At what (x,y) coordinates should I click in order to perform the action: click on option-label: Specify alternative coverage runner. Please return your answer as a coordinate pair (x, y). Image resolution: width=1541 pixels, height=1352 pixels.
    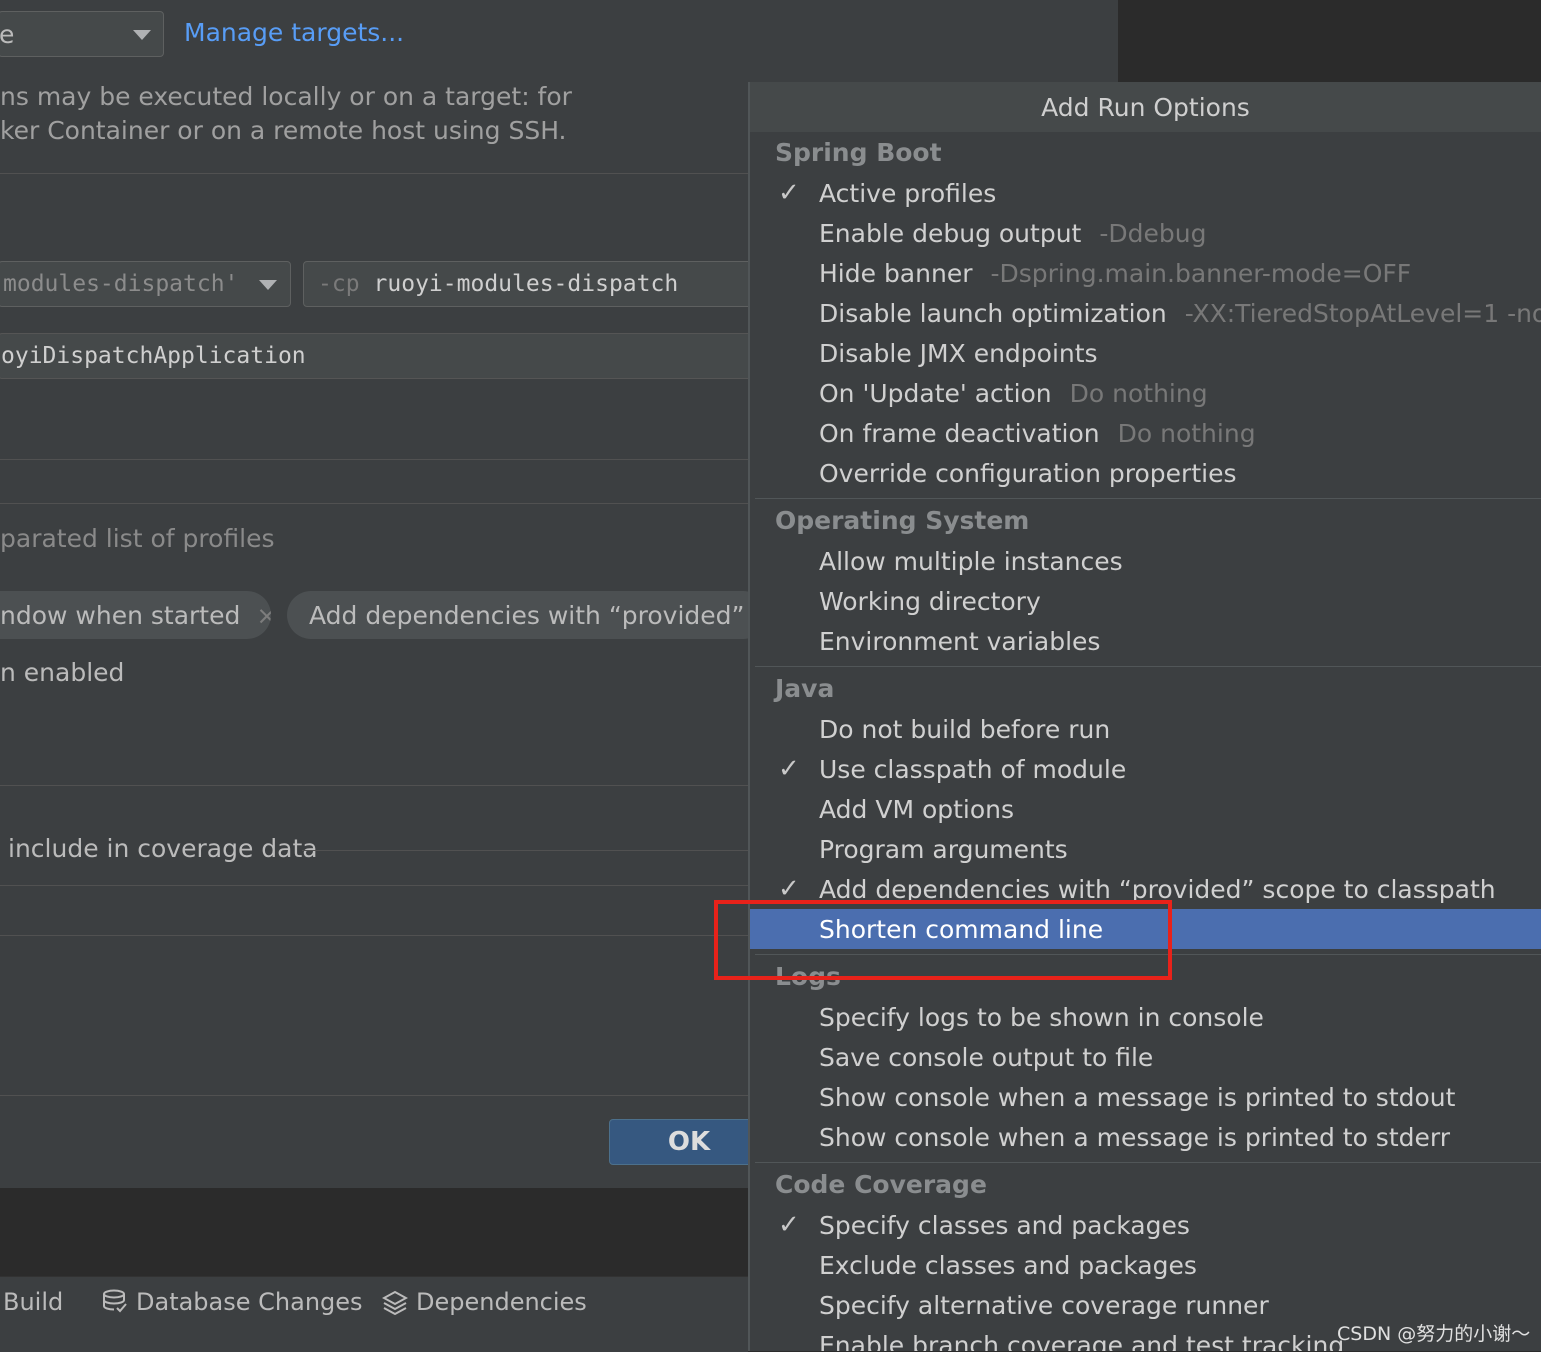
    Looking at the image, I should click on (1044, 1305).